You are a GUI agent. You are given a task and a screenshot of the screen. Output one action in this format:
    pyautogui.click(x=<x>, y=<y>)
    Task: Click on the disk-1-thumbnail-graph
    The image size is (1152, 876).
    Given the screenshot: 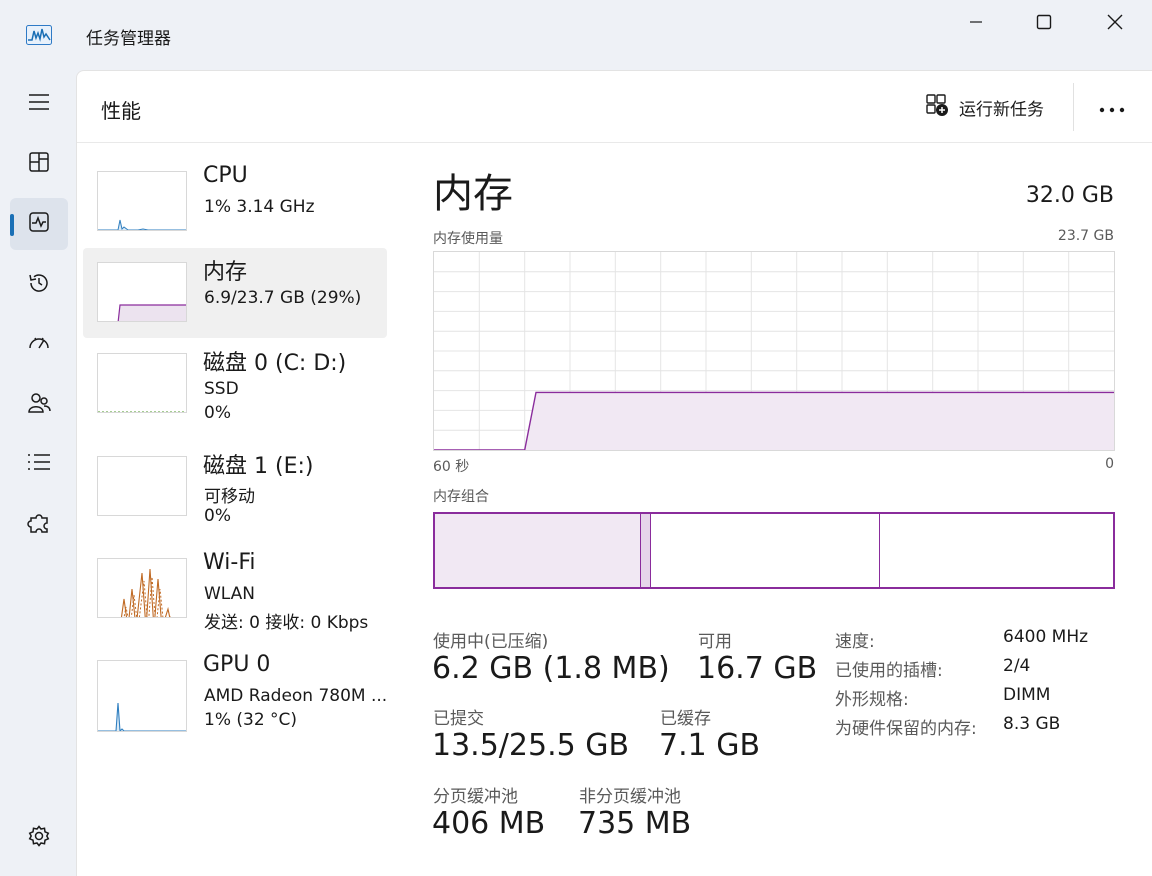 What is the action you would take?
    pyautogui.click(x=142, y=486)
    